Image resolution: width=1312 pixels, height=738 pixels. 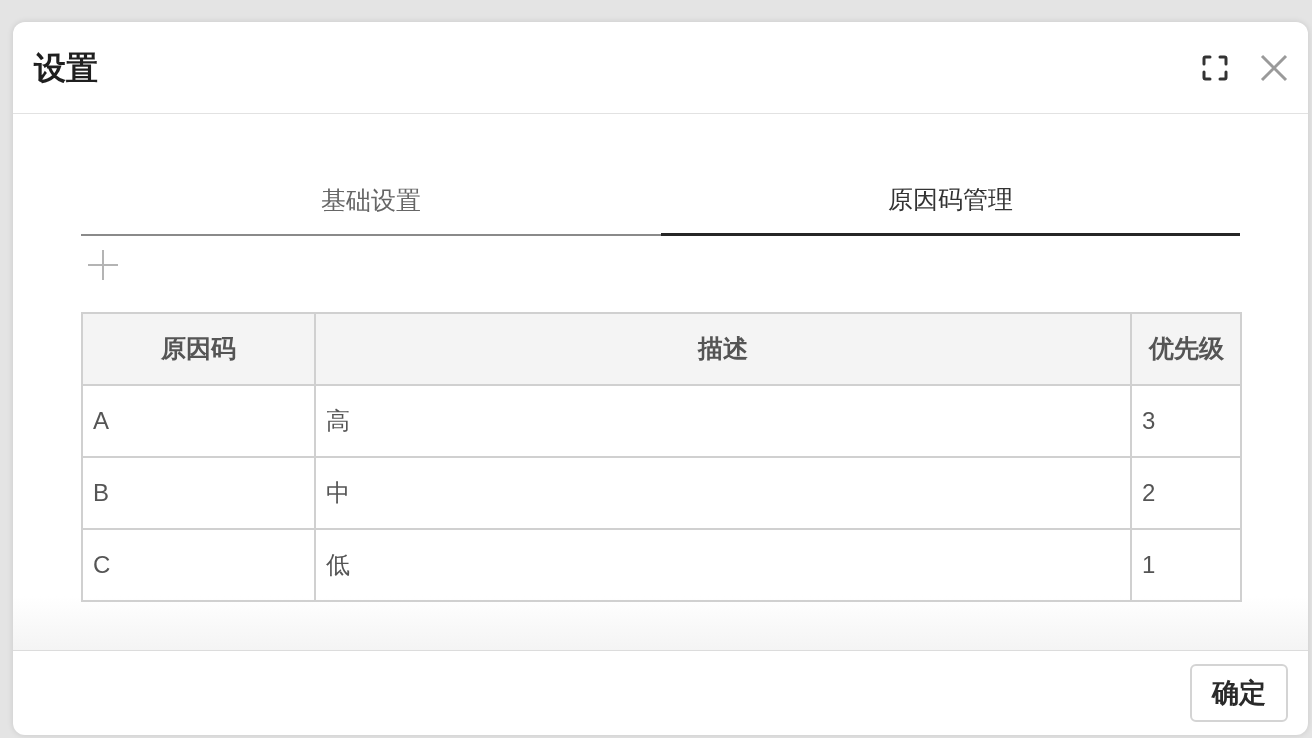 I want to click on table-cell: 低, so click(x=723, y=565).